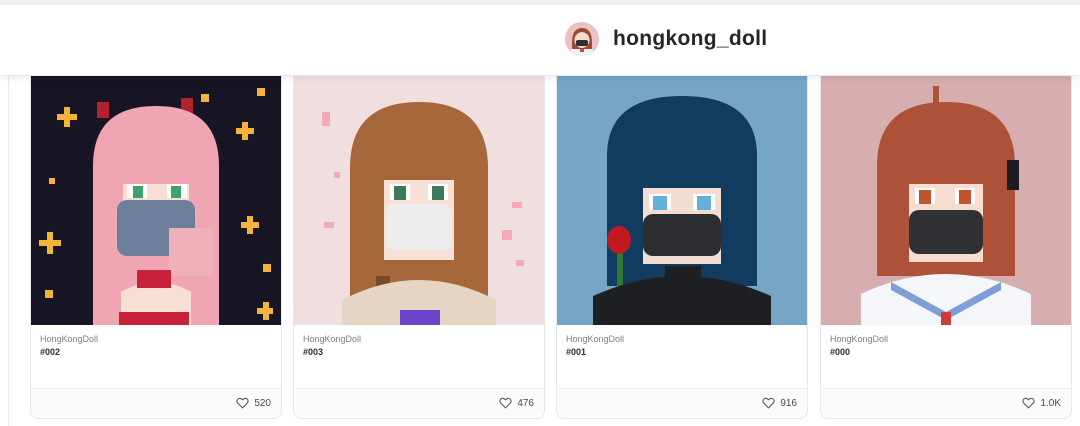 The width and height of the screenshot is (1080, 426). Describe the element at coordinates (946, 403) in the screenshot. I see `card-footer: 1.0K` at that location.